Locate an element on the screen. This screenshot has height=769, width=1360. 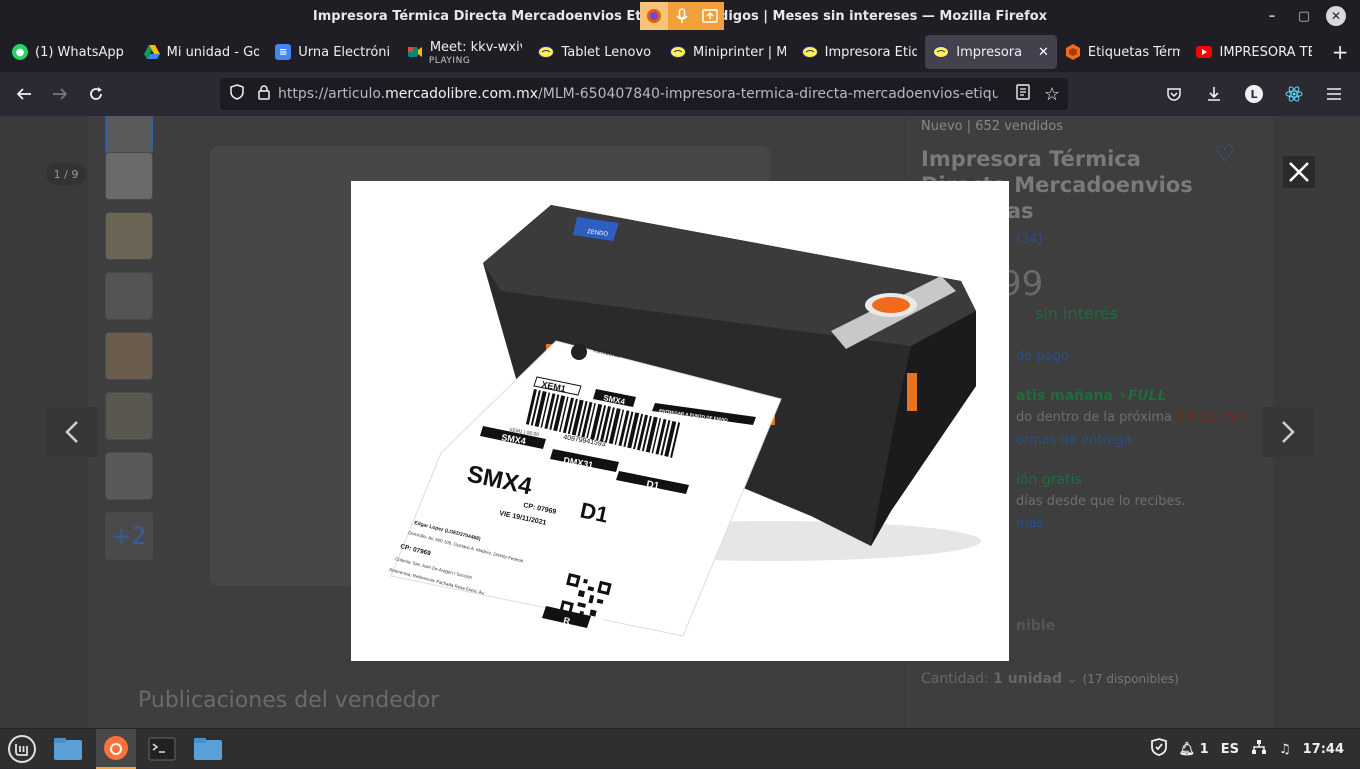
bell-icon: 🔔︎ is located at coordinates (1187, 749).